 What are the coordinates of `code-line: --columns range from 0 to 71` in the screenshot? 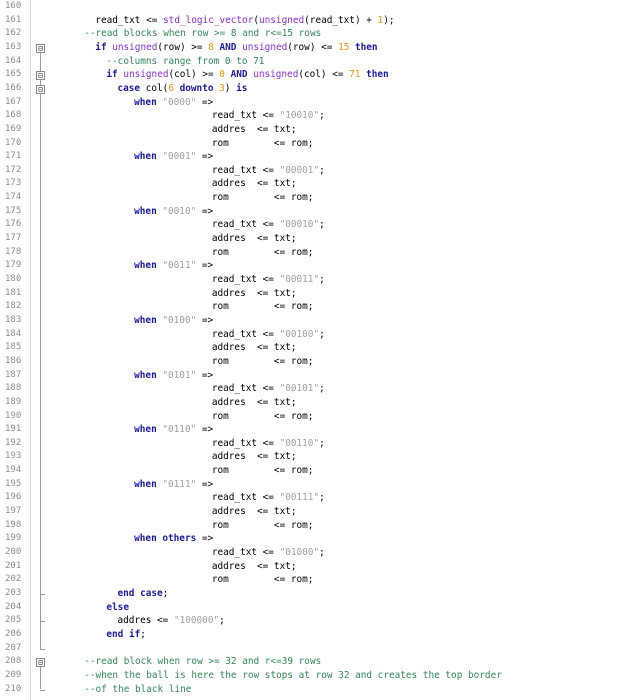 It's located at (185, 61).